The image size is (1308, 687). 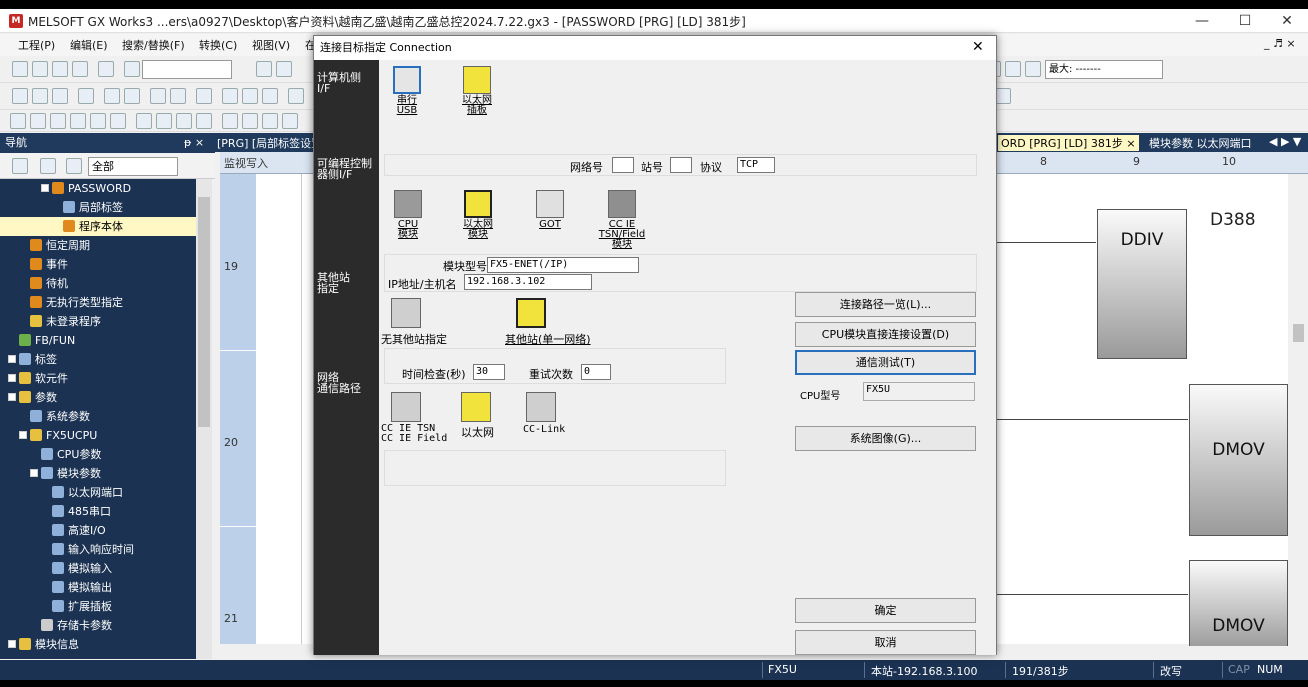 What do you see at coordinates (132, 96) in the screenshot?
I see `window2-icon` at bounding box center [132, 96].